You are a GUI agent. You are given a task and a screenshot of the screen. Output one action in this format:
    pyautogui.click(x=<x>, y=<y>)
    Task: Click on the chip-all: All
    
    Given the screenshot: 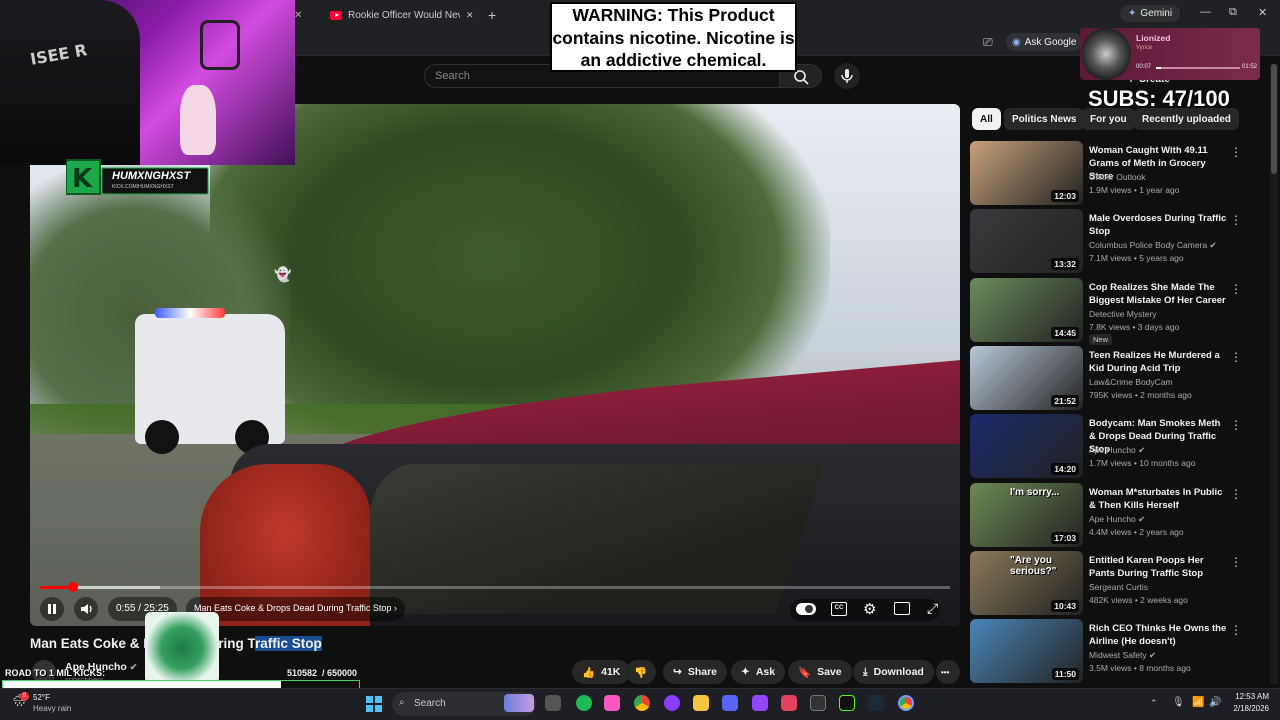 What is the action you would take?
    pyautogui.click(x=986, y=119)
    